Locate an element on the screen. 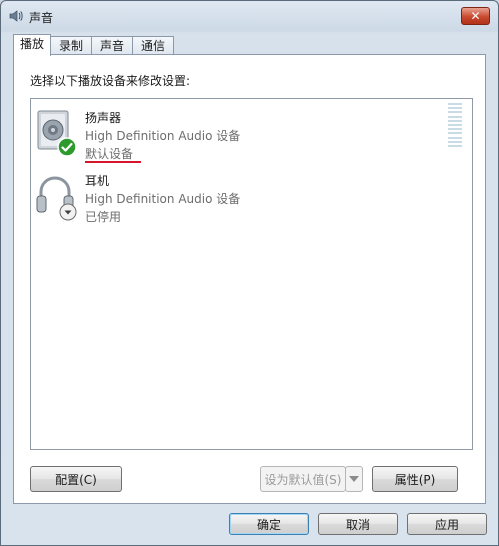 This screenshot has width=499, height=546. device-status: 默认设备 is located at coordinates (109, 154).